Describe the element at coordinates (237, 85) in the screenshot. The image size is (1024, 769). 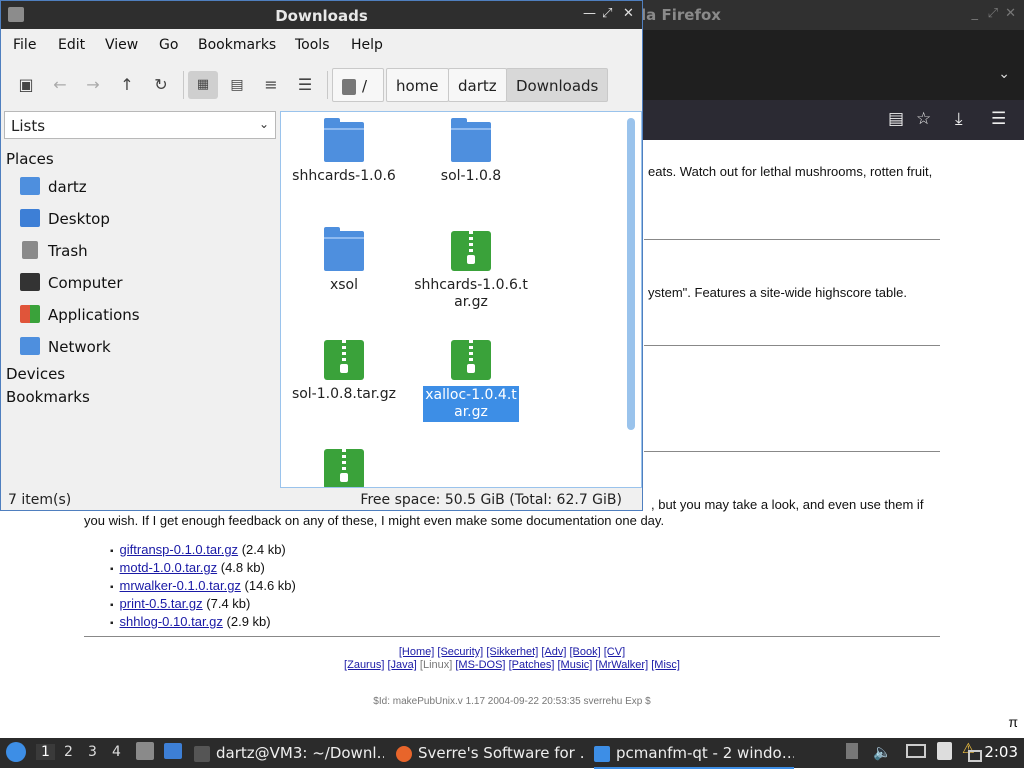
I see `thumbnail-view-icon: ▤` at that location.